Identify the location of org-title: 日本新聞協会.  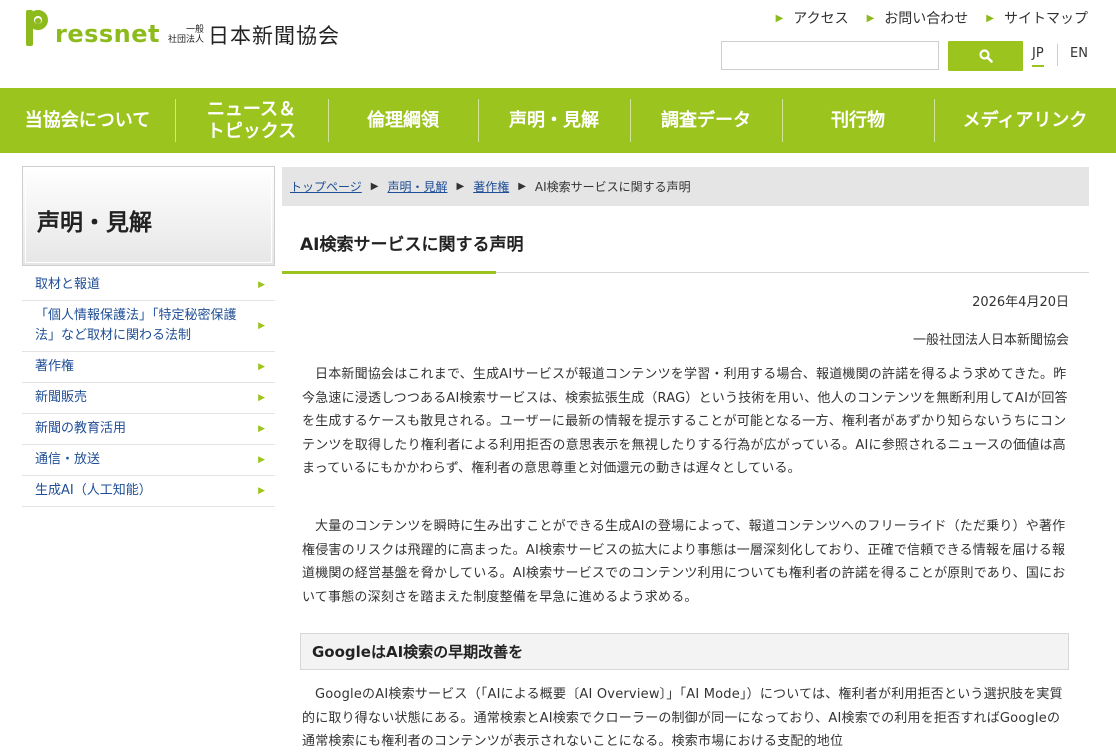
(274, 36).